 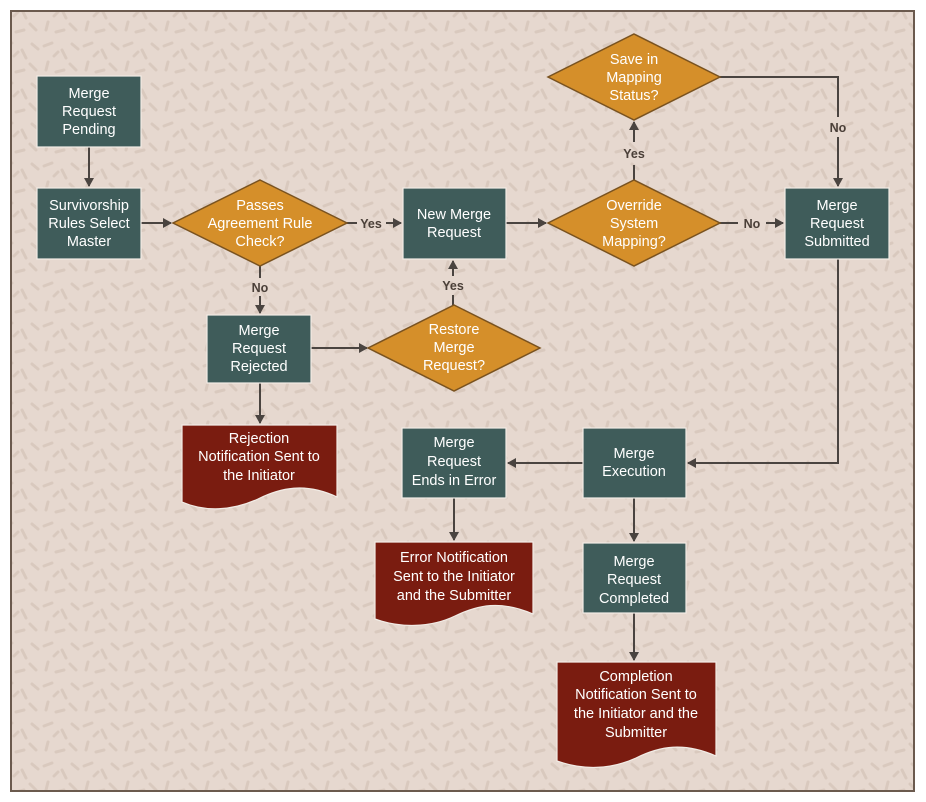 What do you see at coordinates (371, 224) in the screenshot?
I see `label-passes-yes: Yes` at bounding box center [371, 224].